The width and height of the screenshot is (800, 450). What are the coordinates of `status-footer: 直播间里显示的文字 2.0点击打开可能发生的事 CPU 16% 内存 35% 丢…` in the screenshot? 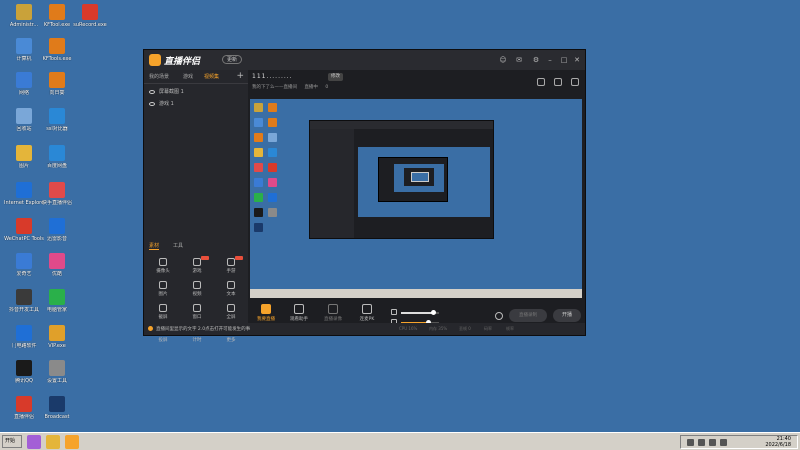 It's located at (364, 329).